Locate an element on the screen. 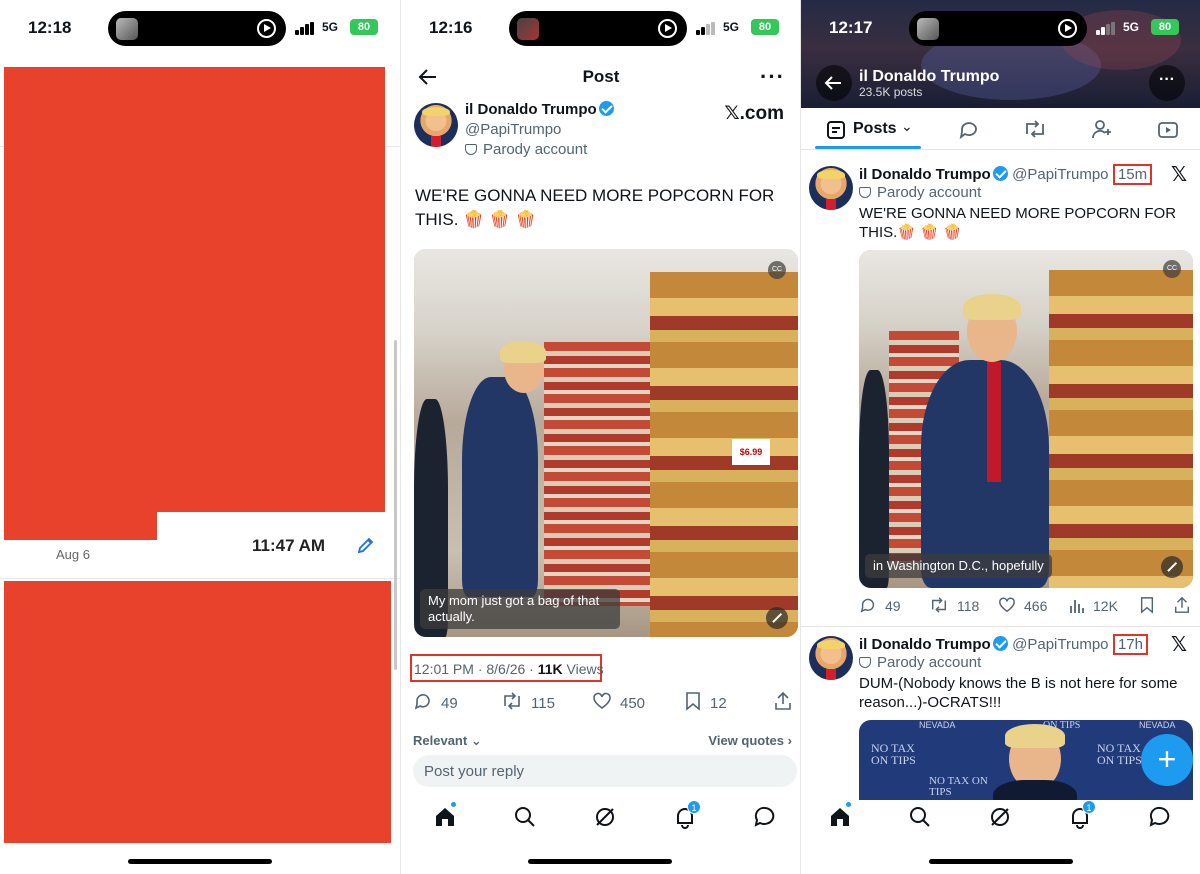 This screenshot has height=874, width=1200. tab-replies is located at coordinates (969, 129).